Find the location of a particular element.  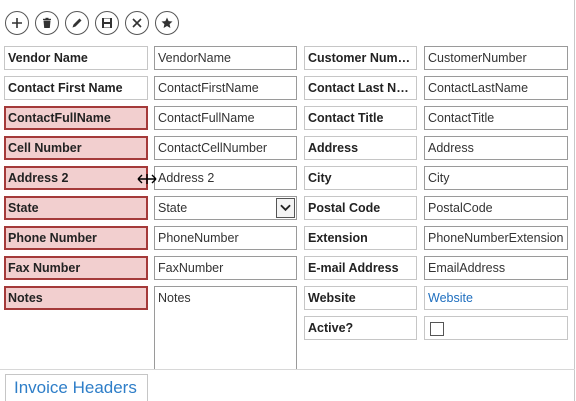

fax-number-field: FaxNumber is located at coordinates (225, 268).